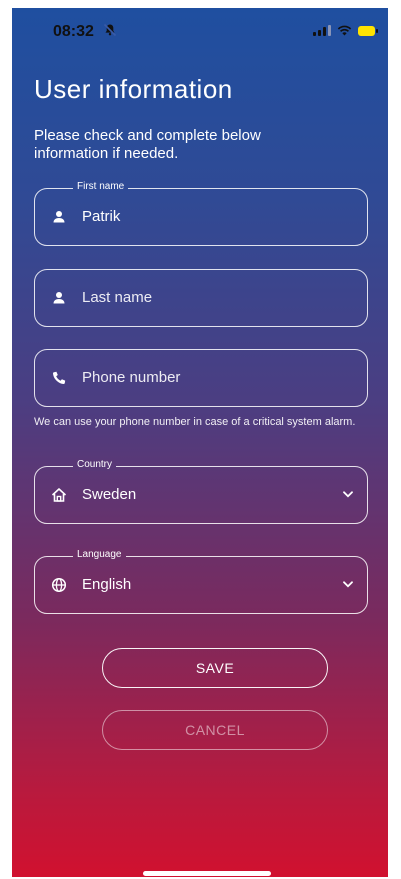 Image resolution: width=401 pixels, height=879 pixels. Describe the element at coordinates (59, 495) in the screenshot. I see `home-icon` at that location.